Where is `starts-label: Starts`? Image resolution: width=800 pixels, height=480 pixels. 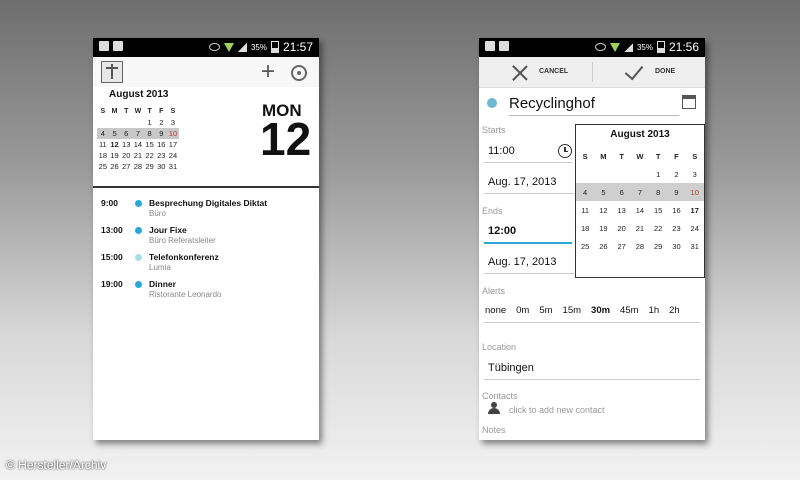 starts-label: Starts is located at coordinates (494, 130).